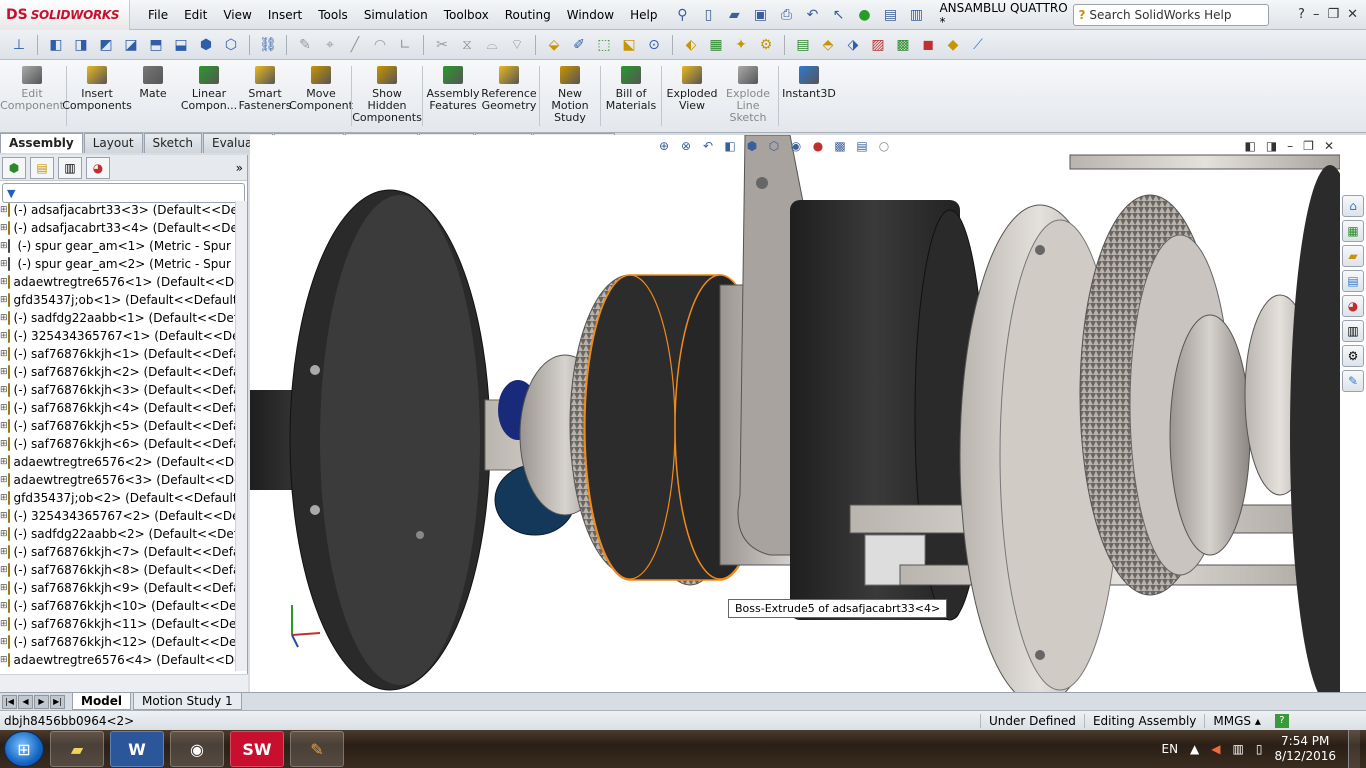 This screenshot has width=1366, height=768. What do you see at coordinates (333, 15) in the screenshot?
I see `menu-tools: Tools` at bounding box center [333, 15].